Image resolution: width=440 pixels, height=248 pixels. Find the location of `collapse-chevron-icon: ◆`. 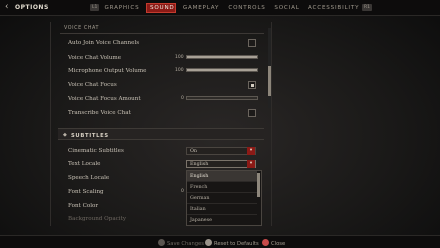

collapse-chevron-icon: ◆ is located at coordinates (65, 135).